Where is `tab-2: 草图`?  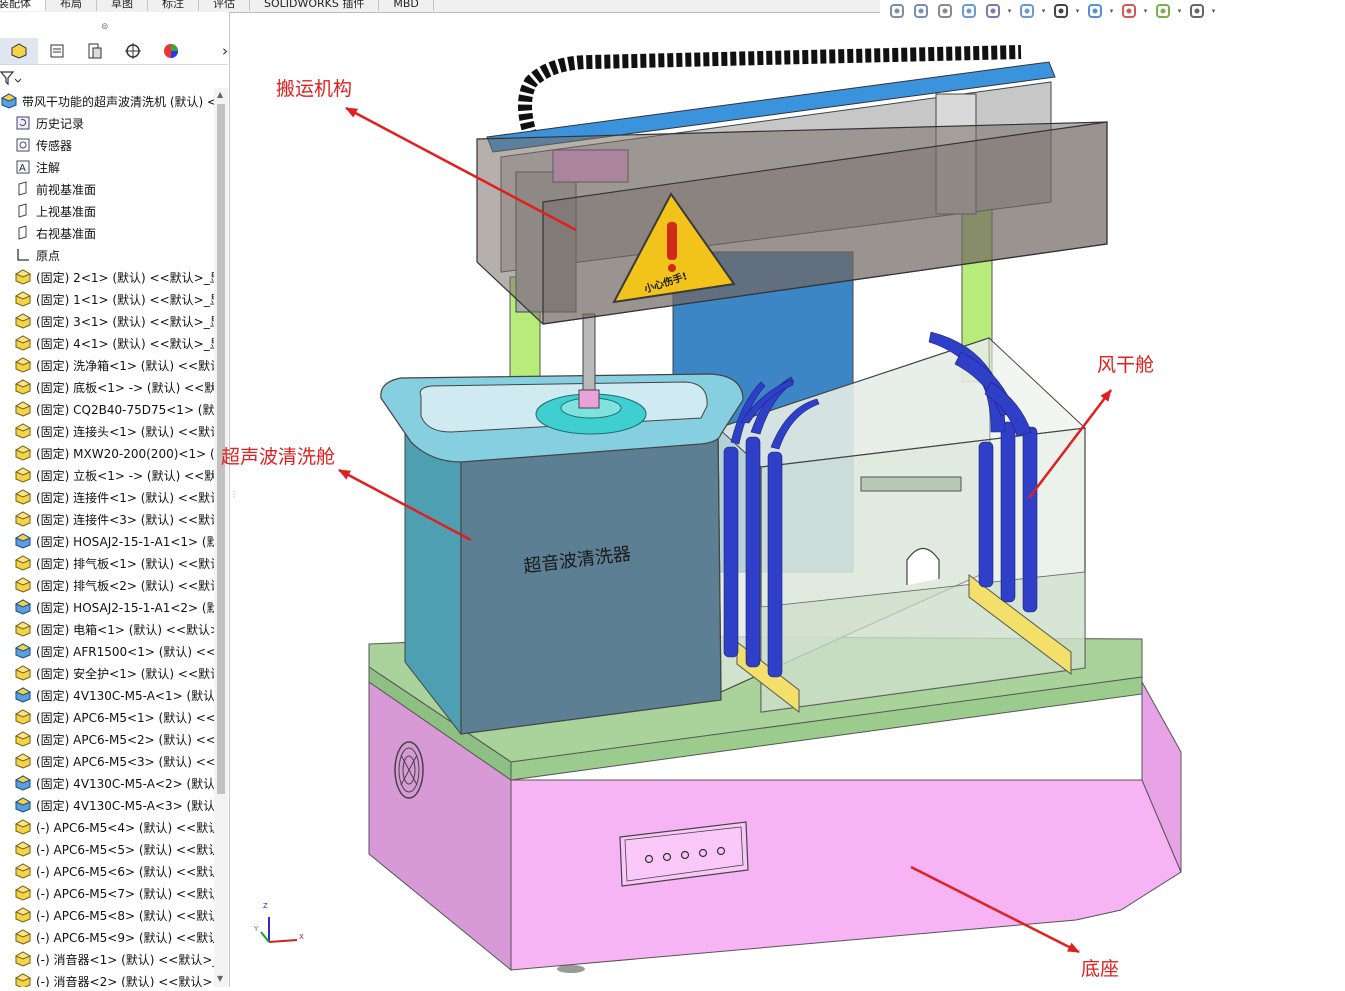
tab-2: 草图 is located at coordinates (122, 5).